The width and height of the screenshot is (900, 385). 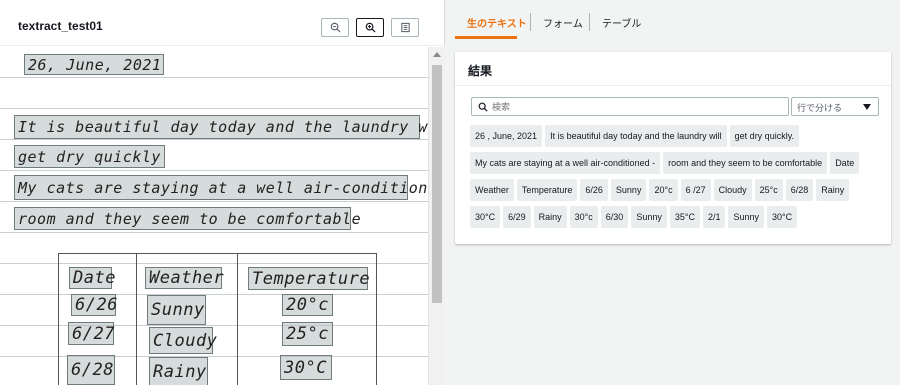 What do you see at coordinates (745, 163) in the screenshot?
I see `text-chip: room and they seem to be comfortable` at bounding box center [745, 163].